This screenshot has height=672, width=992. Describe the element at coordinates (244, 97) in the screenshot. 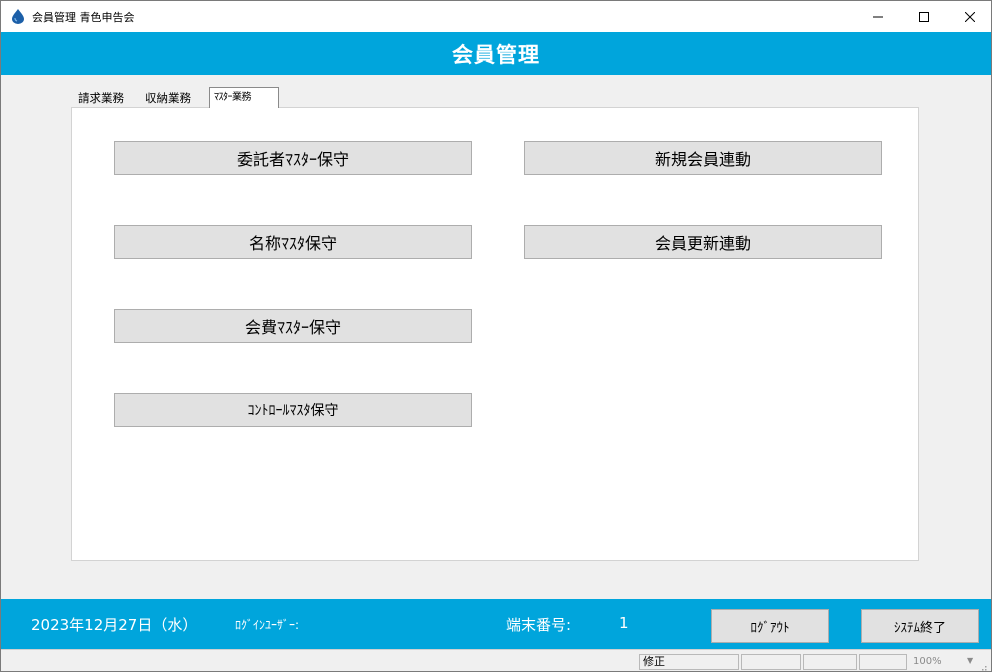

I see `tab-master: ﾏｽﾀｰ業務` at that location.